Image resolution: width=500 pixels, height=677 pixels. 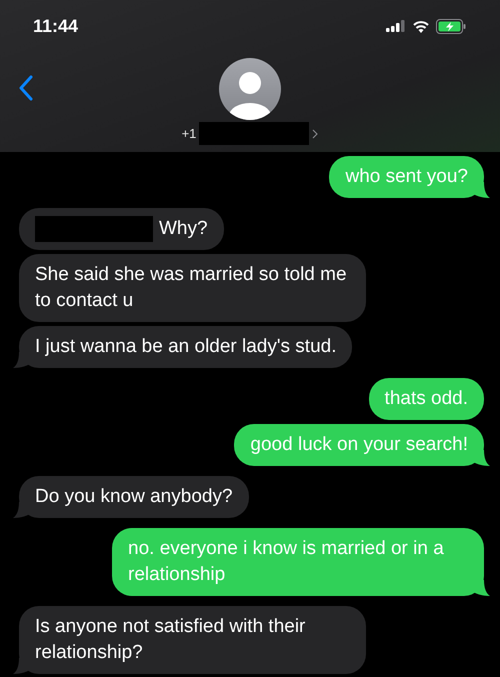 What do you see at coordinates (426, 399) in the screenshot?
I see `sent-message: thats odd.` at bounding box center [426, 399].